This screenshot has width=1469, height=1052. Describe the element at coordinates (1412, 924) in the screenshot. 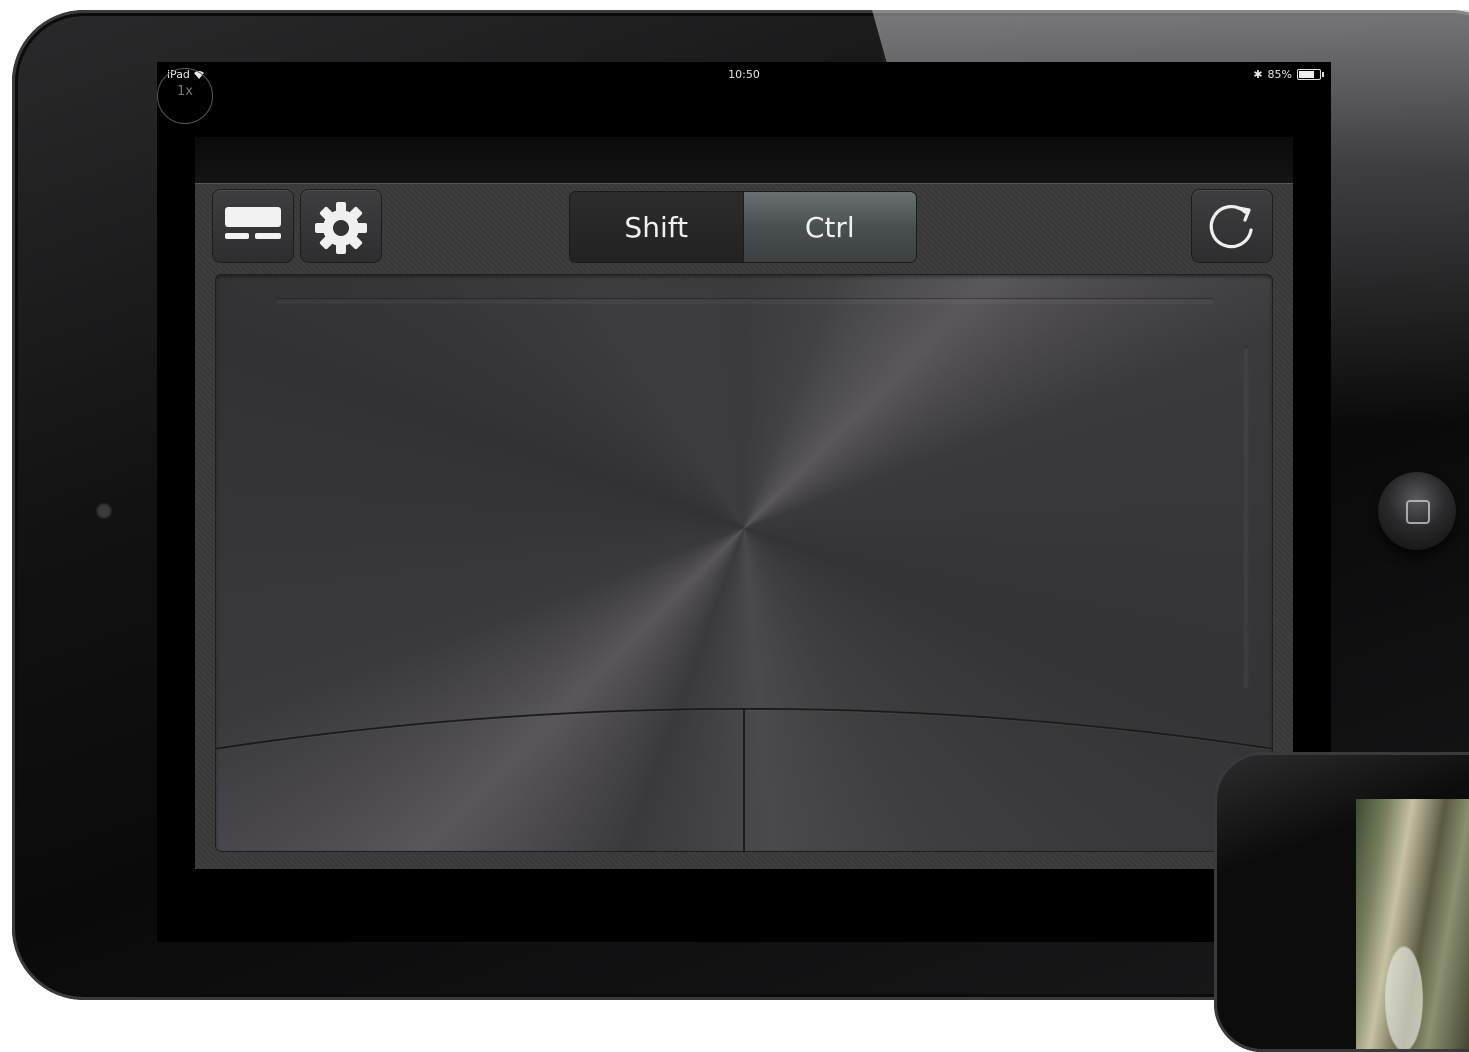

I see `iphone-screen-photo` at that location.